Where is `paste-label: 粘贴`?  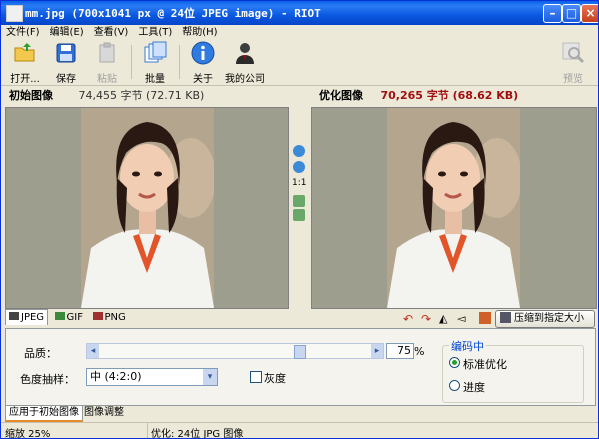
paste-label: 粘贴 is located at coordinates (107, 79).